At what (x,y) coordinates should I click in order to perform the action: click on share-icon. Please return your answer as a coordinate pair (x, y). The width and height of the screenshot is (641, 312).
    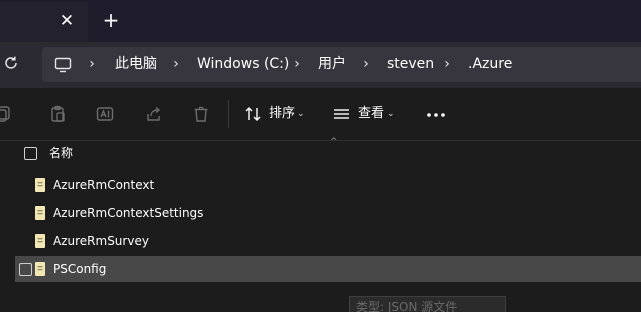
    Looking at the image, I should click on (154, 114).